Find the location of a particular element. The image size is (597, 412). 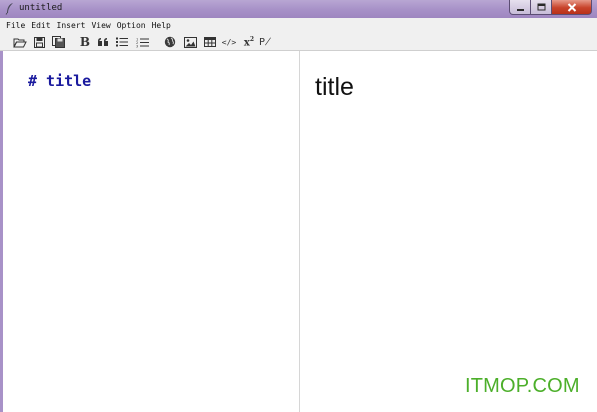

quote-icon is located at coordinates (103, 42).